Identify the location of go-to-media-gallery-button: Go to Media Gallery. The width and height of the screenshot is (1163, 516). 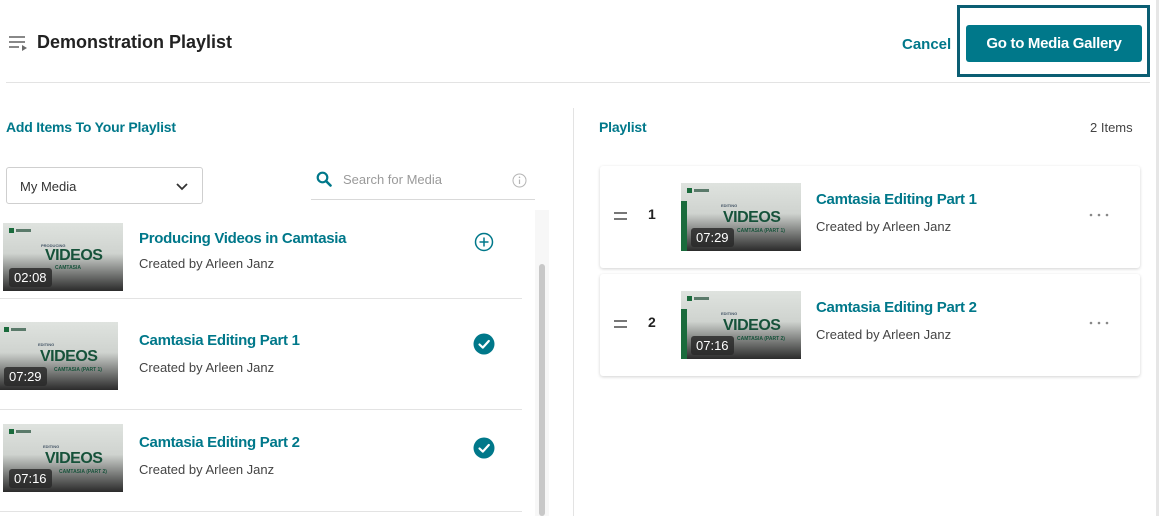
(1054, 43).